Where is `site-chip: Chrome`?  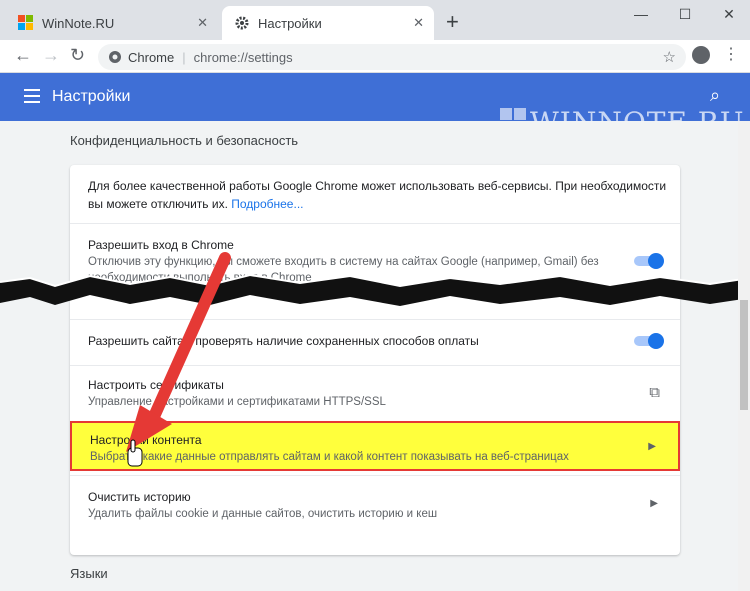
site-chip: Chrome is located at coordinates (151, 57).